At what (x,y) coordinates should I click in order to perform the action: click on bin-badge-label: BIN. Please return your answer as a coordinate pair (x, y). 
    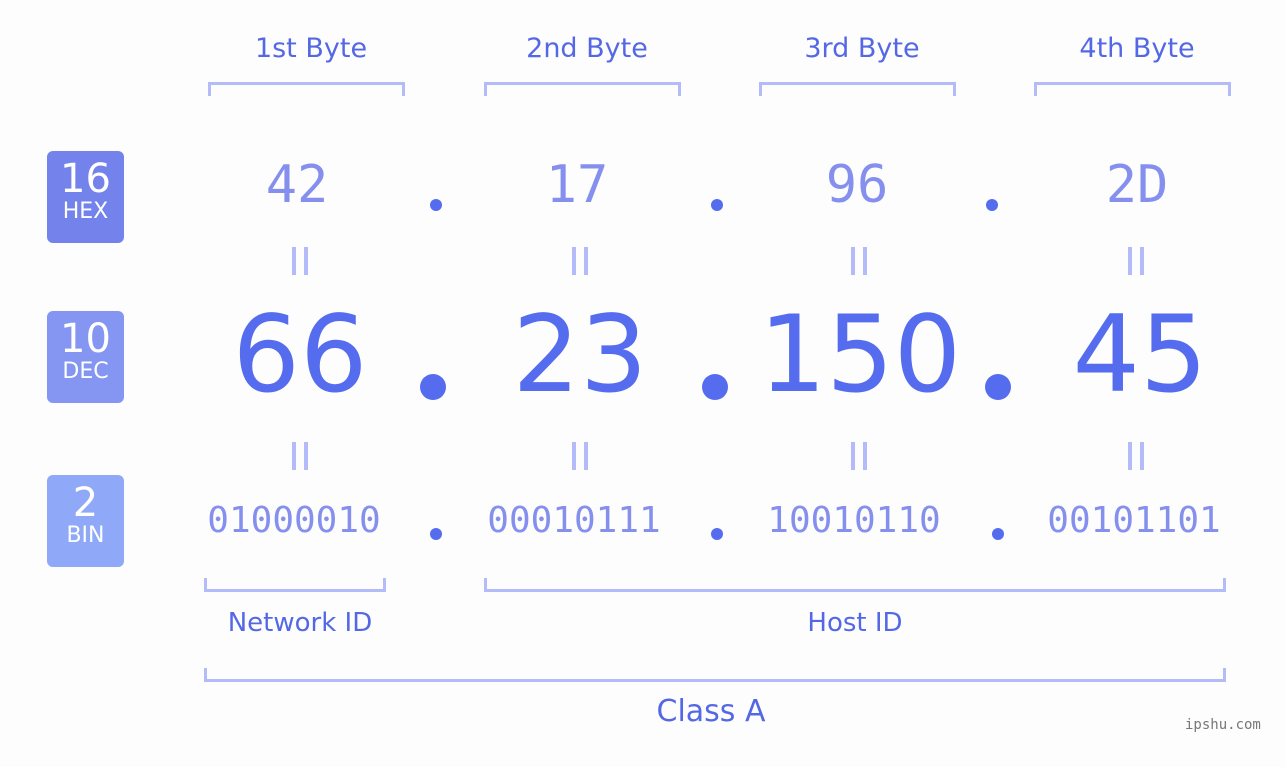
    Looking at the image, I should click on (85, 535).